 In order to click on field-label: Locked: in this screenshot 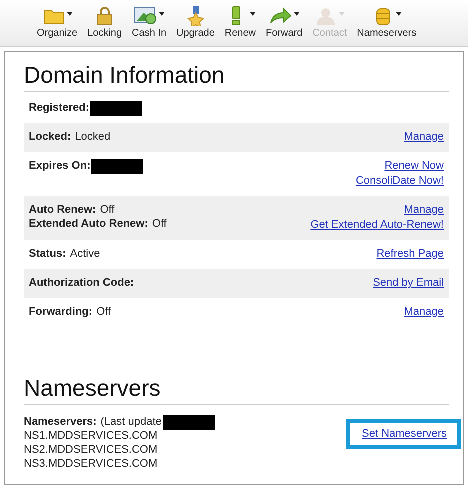, I will do `click(50, 137)`.